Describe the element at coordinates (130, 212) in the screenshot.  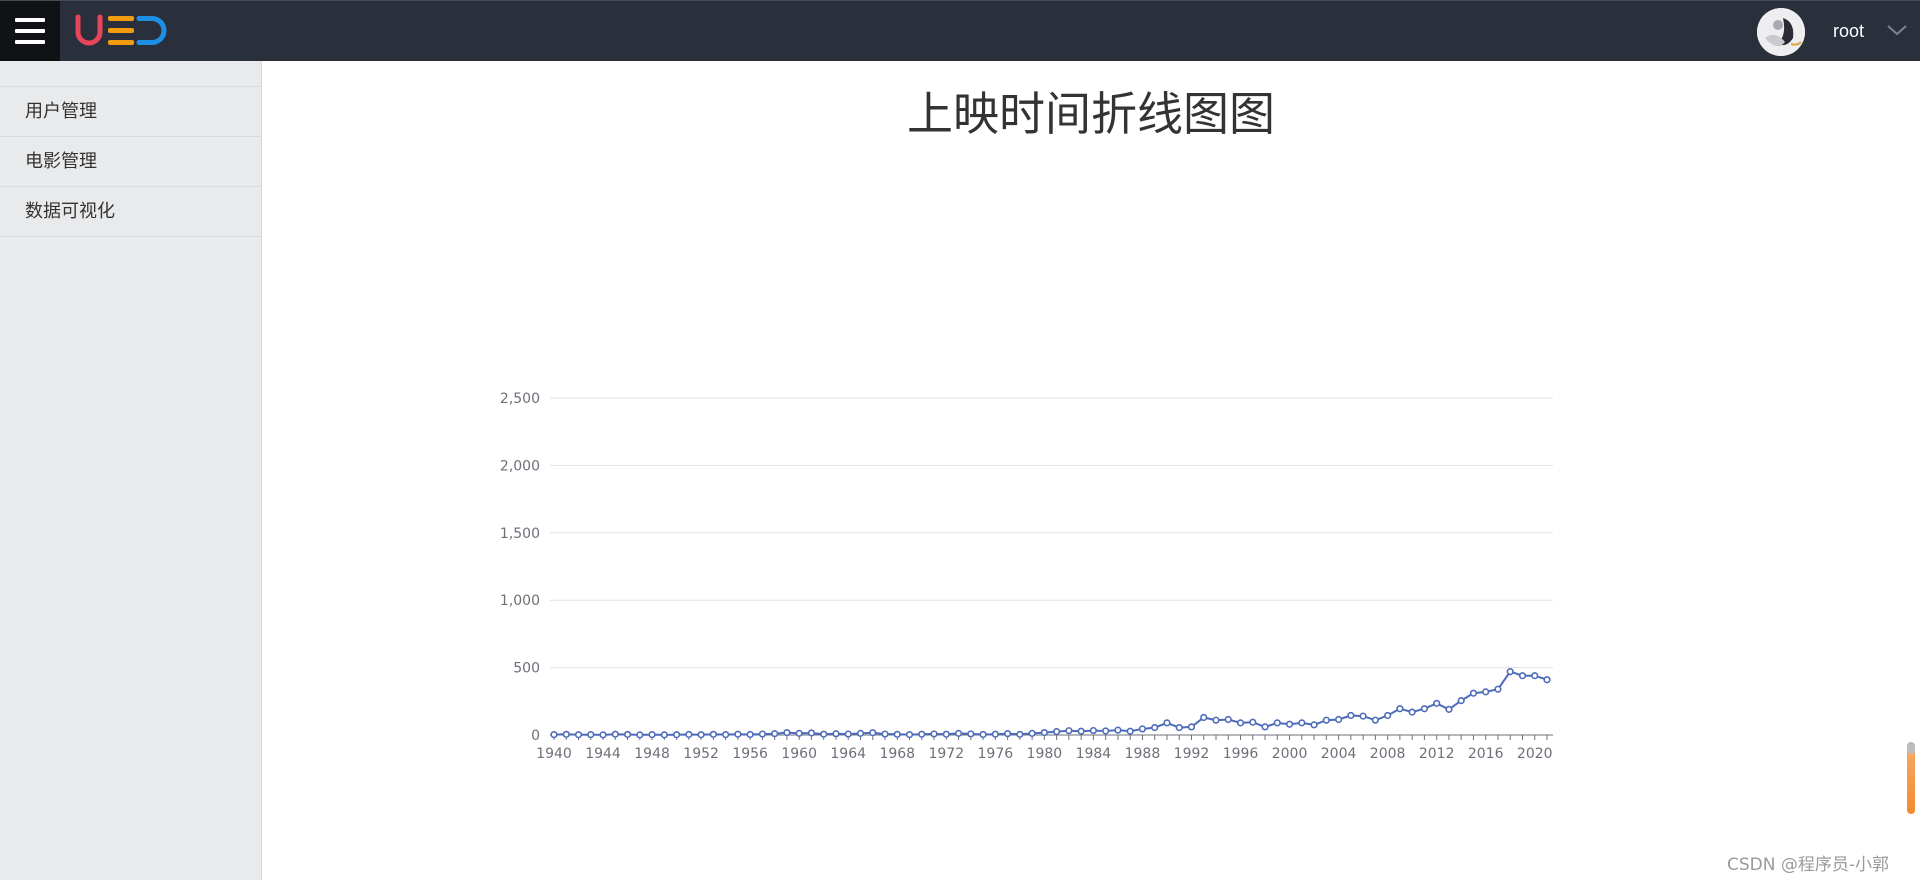
I see `sidebar-item-data-visualization: 数据可视化` at that location.